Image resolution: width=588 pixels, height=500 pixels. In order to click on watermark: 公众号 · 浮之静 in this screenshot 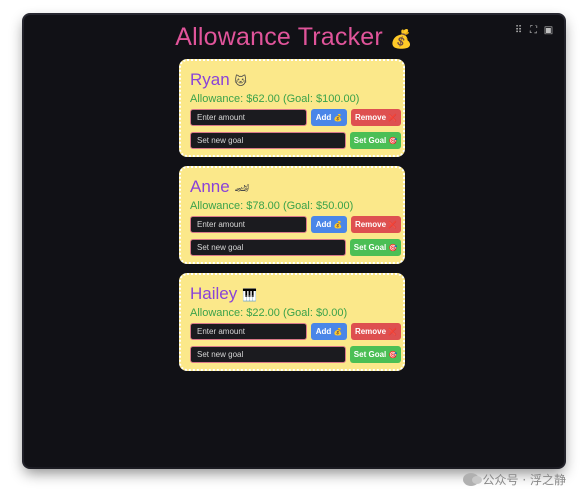, I will do `click(514, 479)`.